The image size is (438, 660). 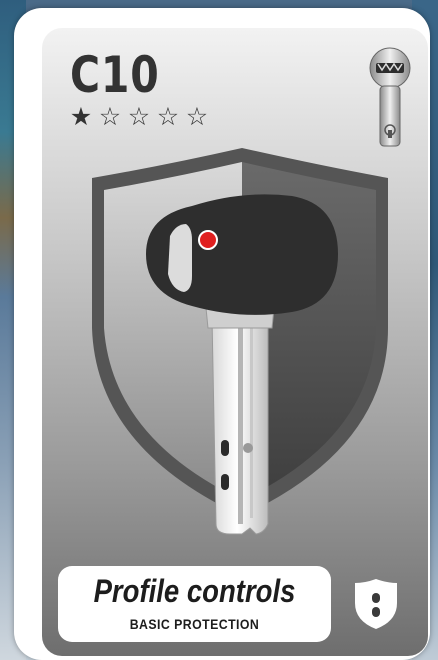 I want to click on star-filled-icon: ★, so click(x=81, y=117).